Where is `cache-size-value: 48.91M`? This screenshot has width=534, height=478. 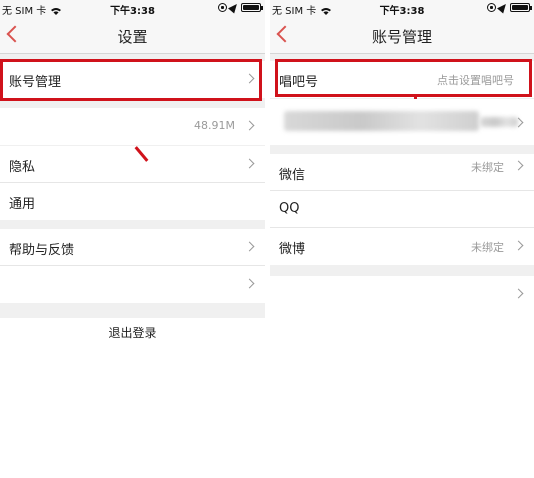 cache-size-value: 48.91M is located at coordinates (214, 125).